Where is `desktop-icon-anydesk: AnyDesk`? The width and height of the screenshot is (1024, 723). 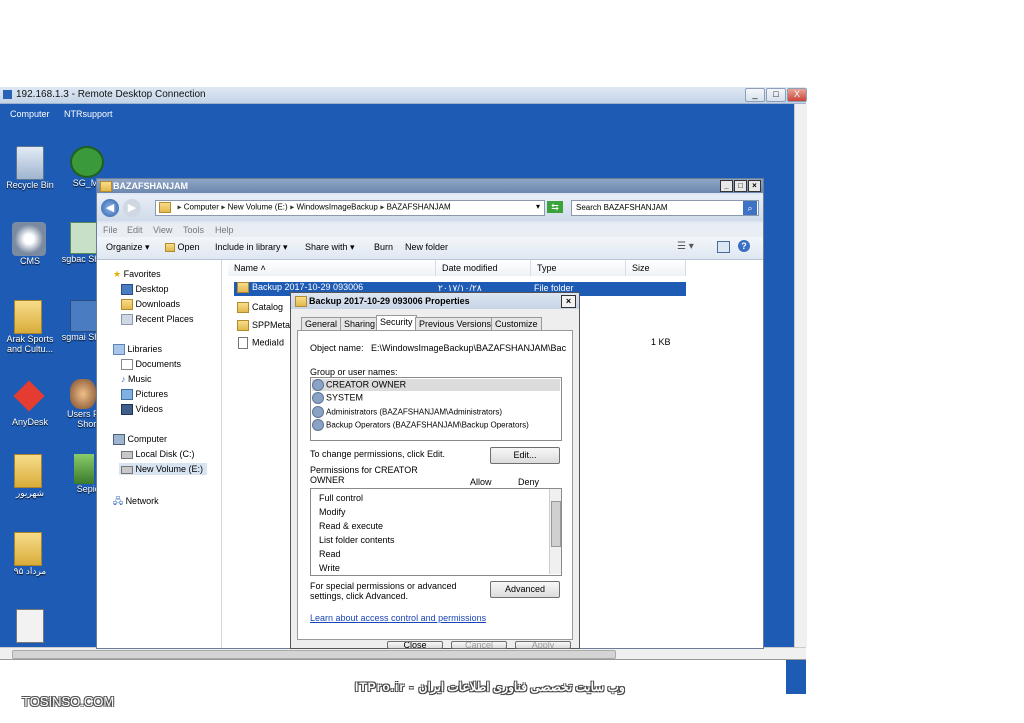
desktop-icon-anydesk: AnyDesk is located at coordinates (30, 403).